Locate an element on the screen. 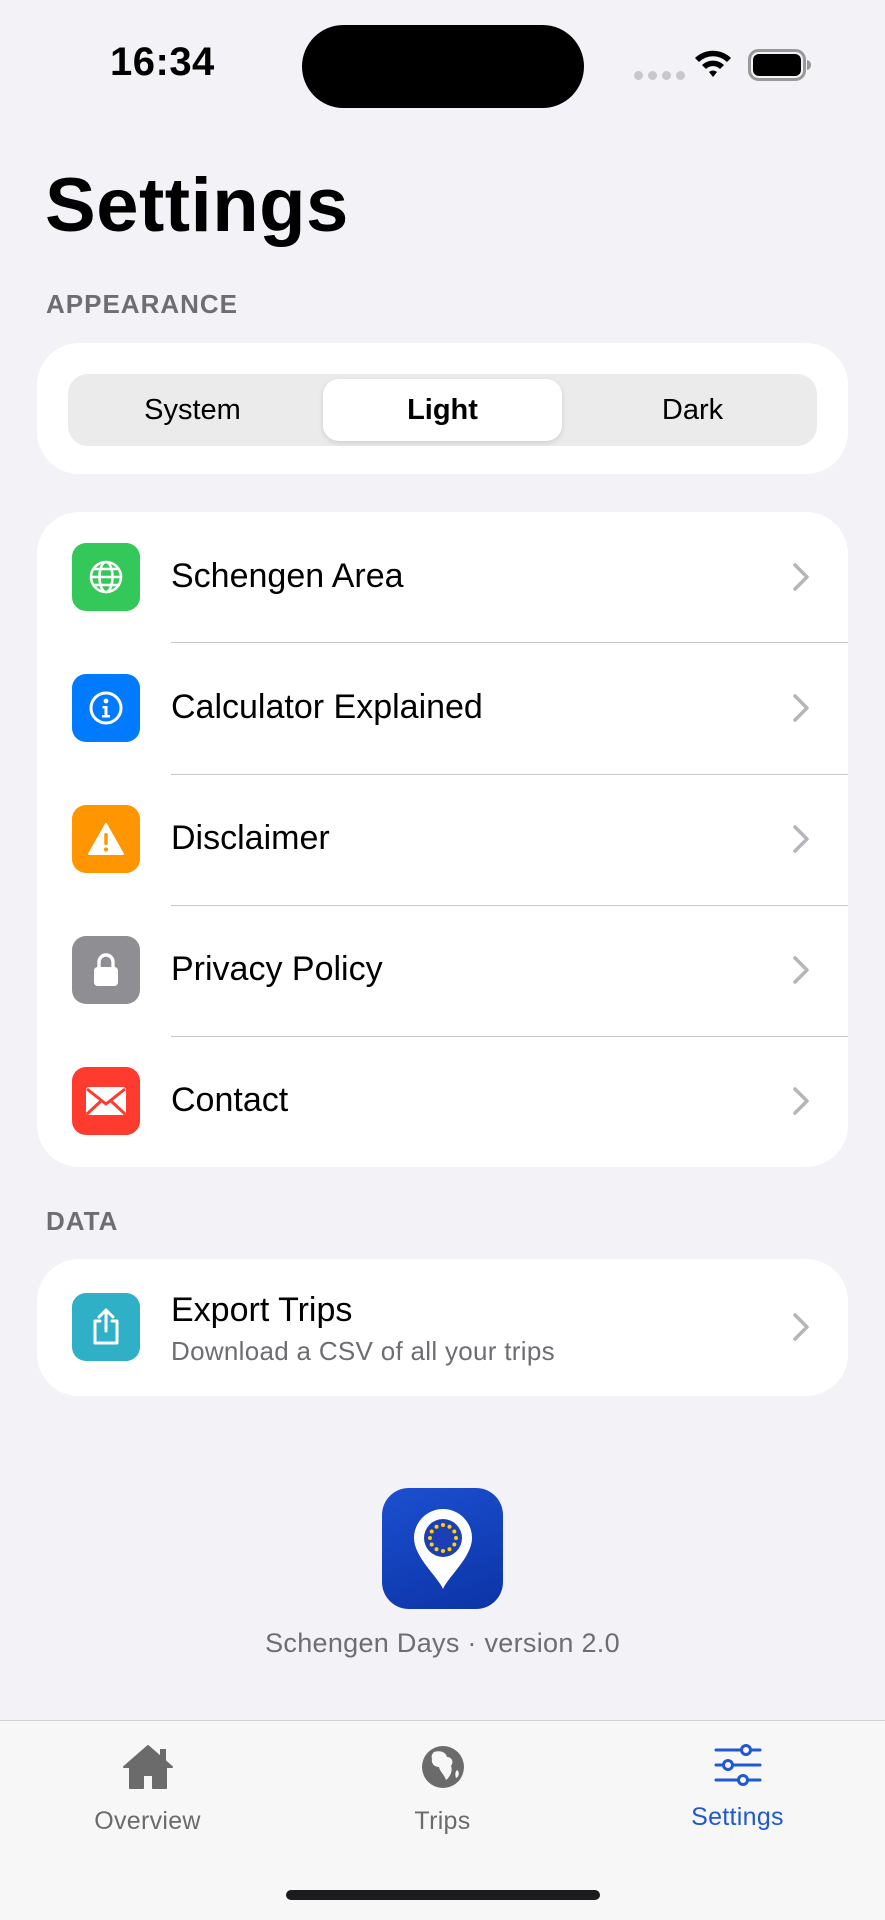 Image resolution: width=885 pixels, height=1920 pixels. segment-system: System is located at coordinates (192, 410).